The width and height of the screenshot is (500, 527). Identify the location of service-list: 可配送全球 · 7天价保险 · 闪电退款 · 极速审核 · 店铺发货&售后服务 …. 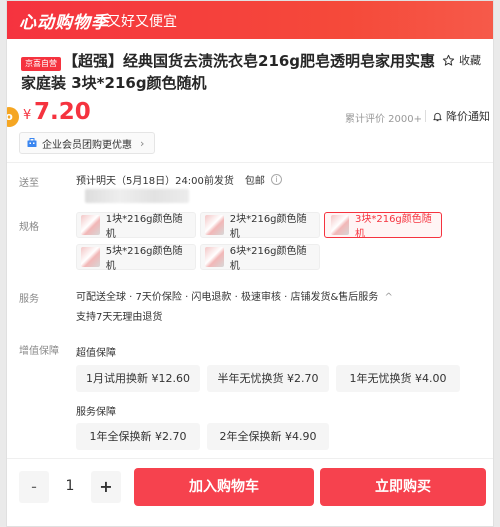
(234, 295).